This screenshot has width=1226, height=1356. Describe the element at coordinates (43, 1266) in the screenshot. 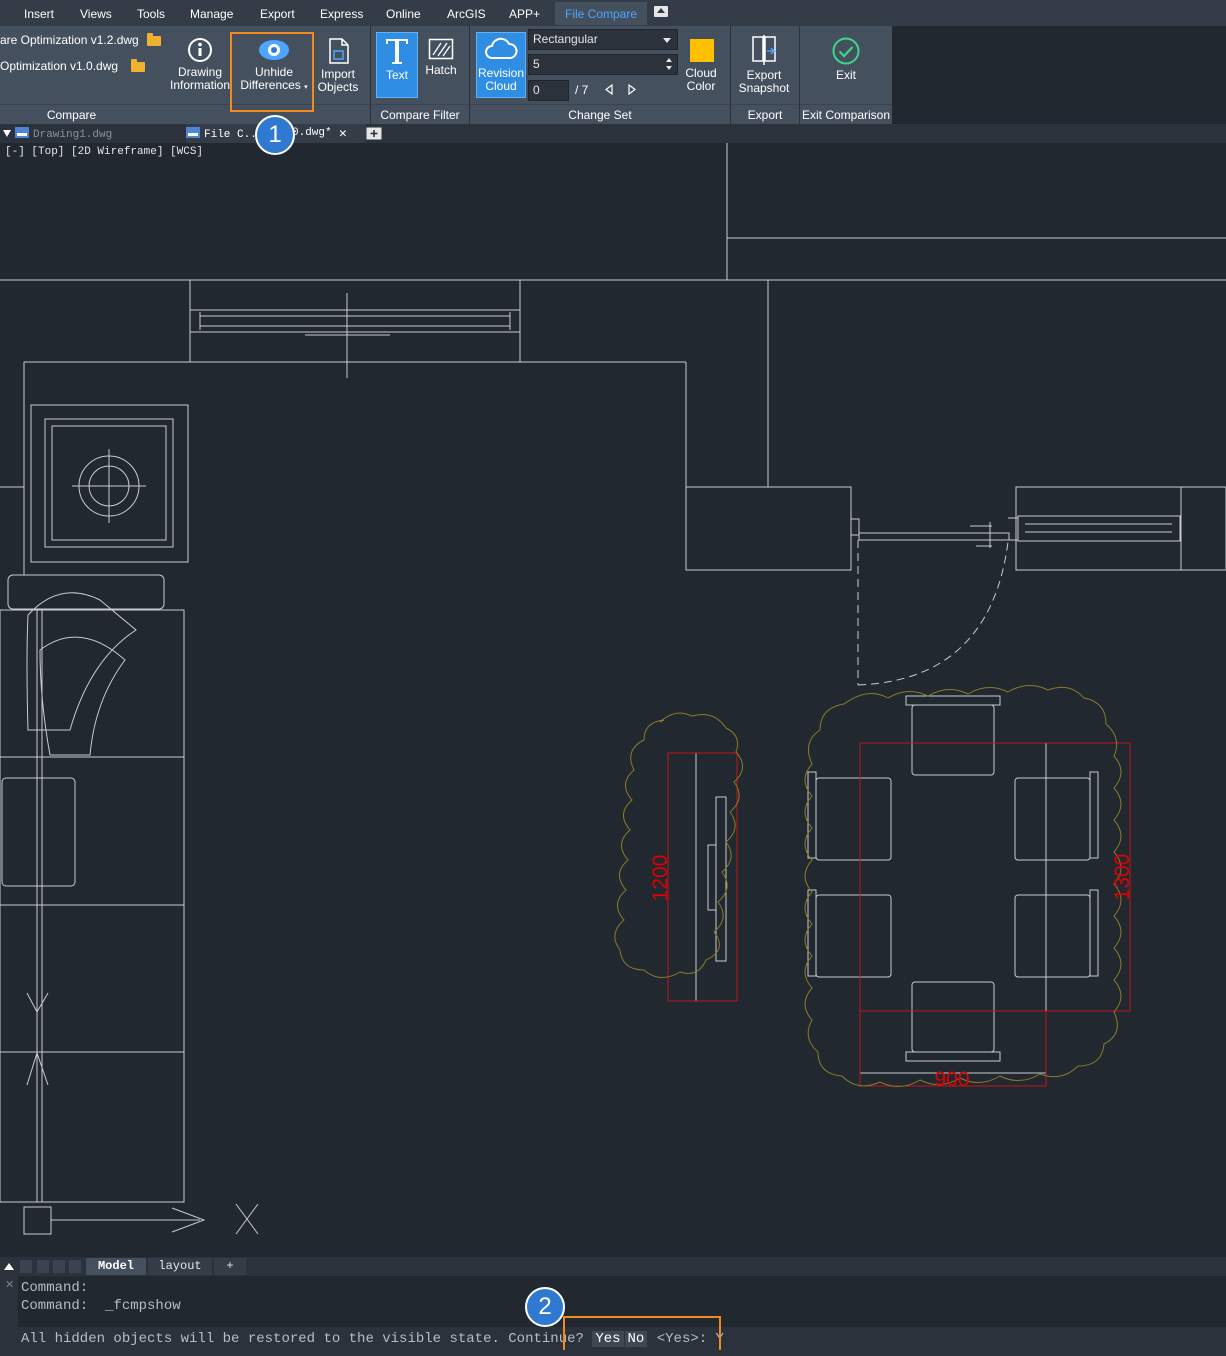

I see `previous-layout-icon` at that location.